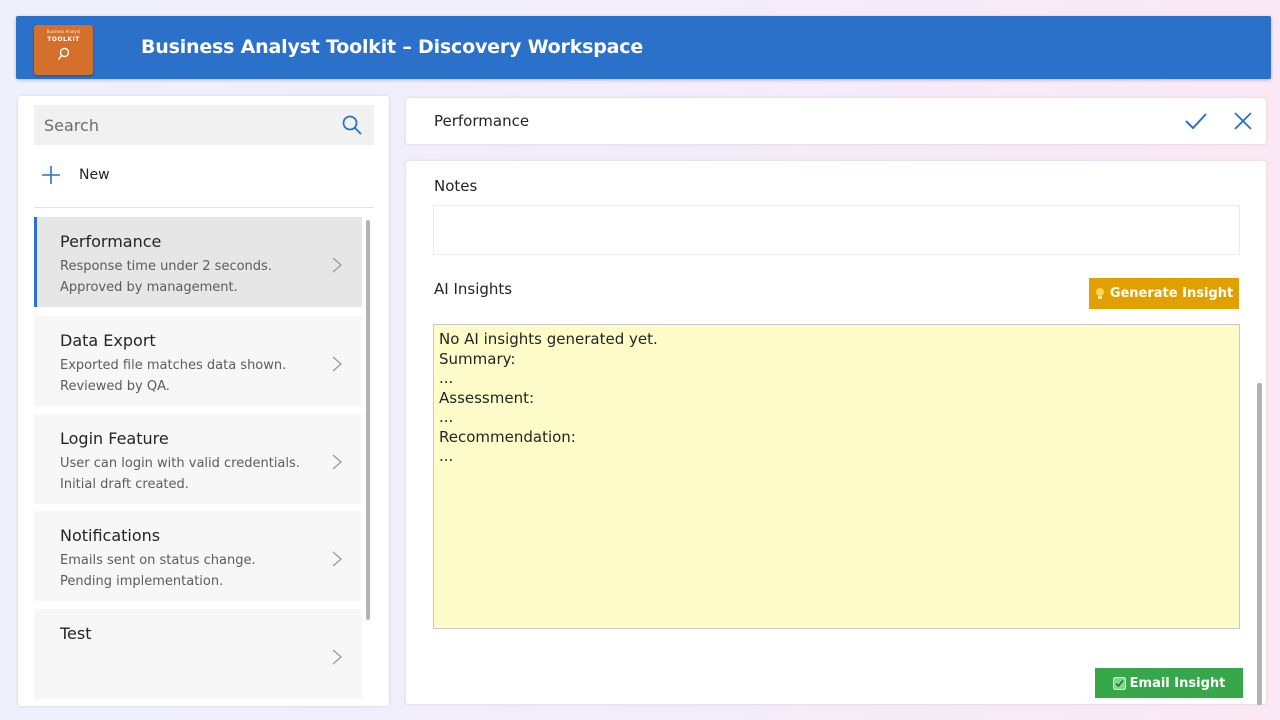 The width and height of the screenshot is (1280, 720). I want to click on form-scrollbar, so click(1259, 544).